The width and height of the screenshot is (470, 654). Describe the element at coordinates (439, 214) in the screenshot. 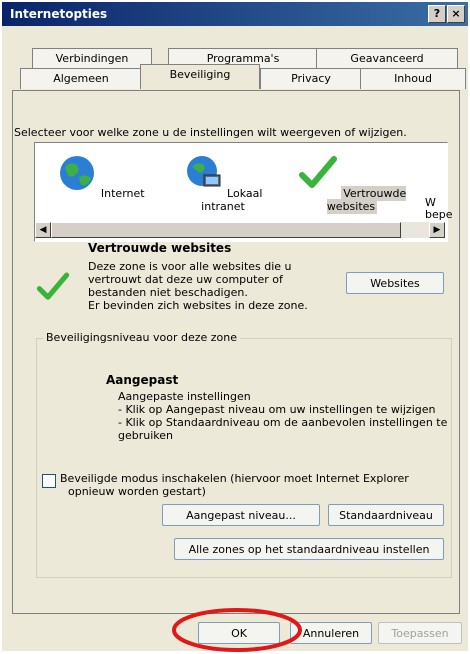

I see `zone-label: bepe` at that location.